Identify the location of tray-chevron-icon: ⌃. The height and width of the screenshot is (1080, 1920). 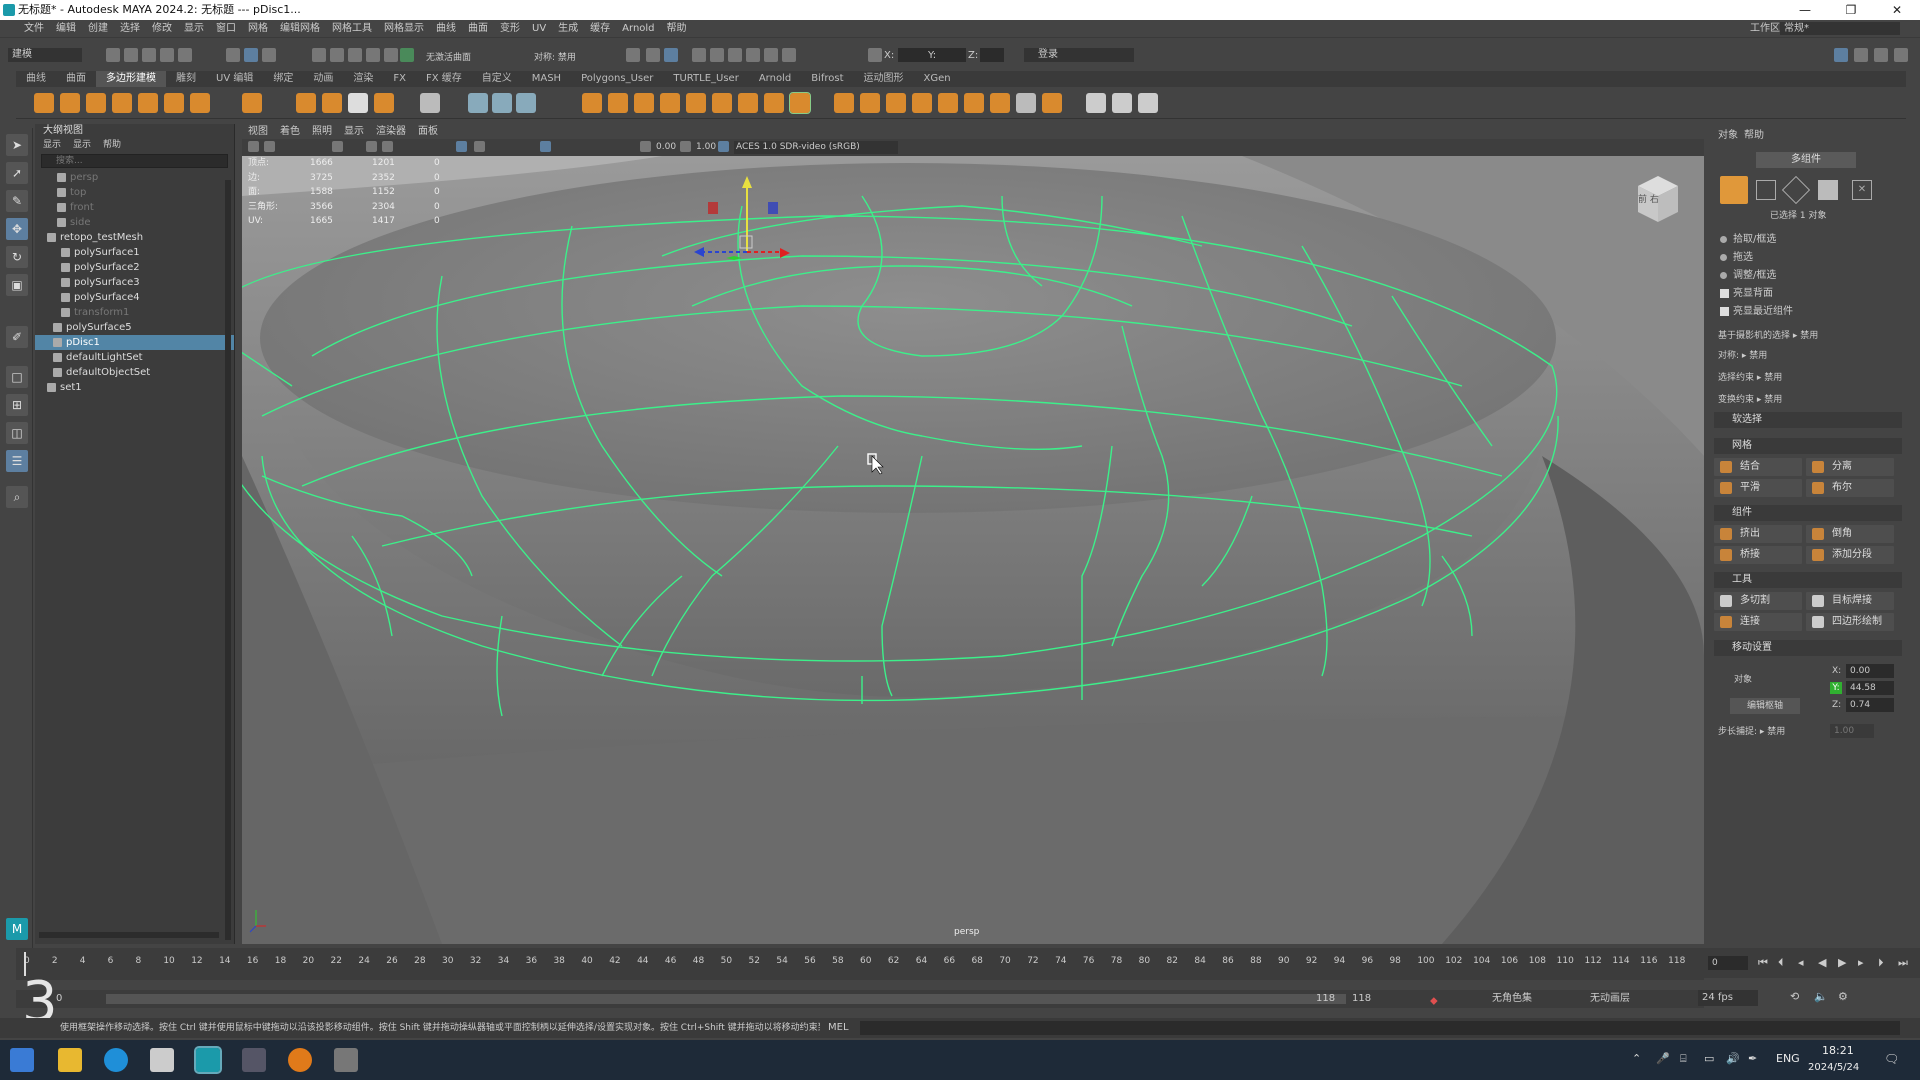
(1636, 1058).